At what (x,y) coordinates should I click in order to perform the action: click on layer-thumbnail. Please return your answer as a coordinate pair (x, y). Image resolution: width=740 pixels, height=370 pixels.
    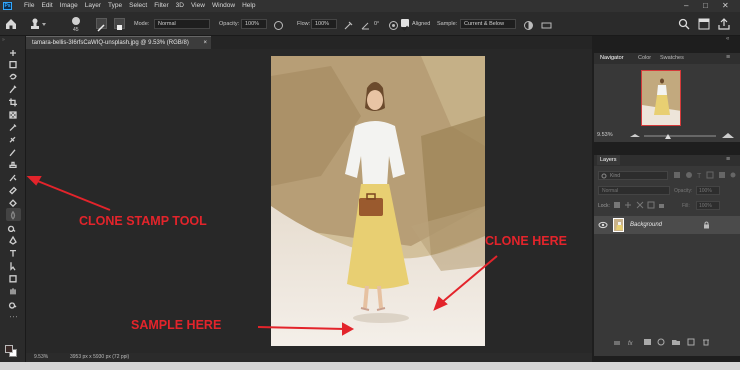
    Looking at the image, I should click on (618, 225).